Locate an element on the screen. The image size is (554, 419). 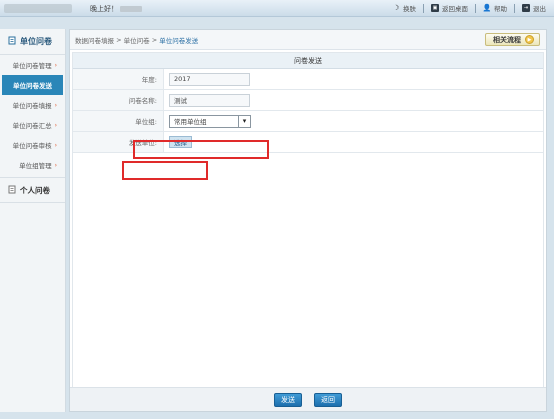
sidebar-item-label: 单位问卷审核 is located at coordinates (32, 146).